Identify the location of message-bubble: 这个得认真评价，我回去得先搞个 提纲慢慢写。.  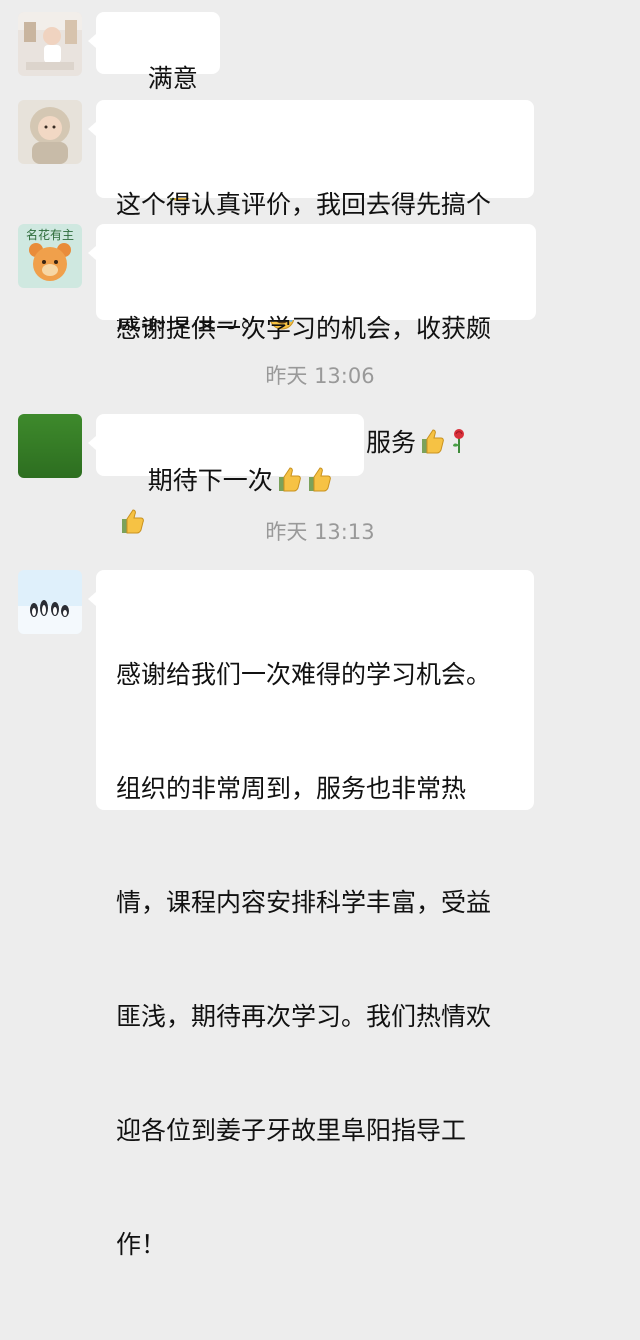
(311, 216).